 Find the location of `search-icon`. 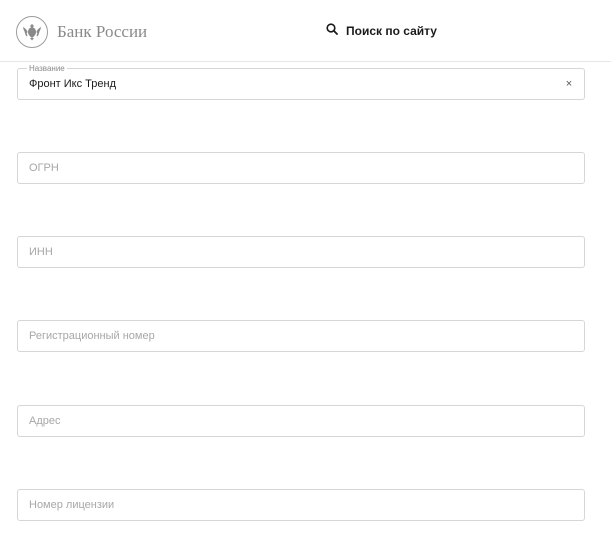

search-icon is located at coordinates (332, 31).